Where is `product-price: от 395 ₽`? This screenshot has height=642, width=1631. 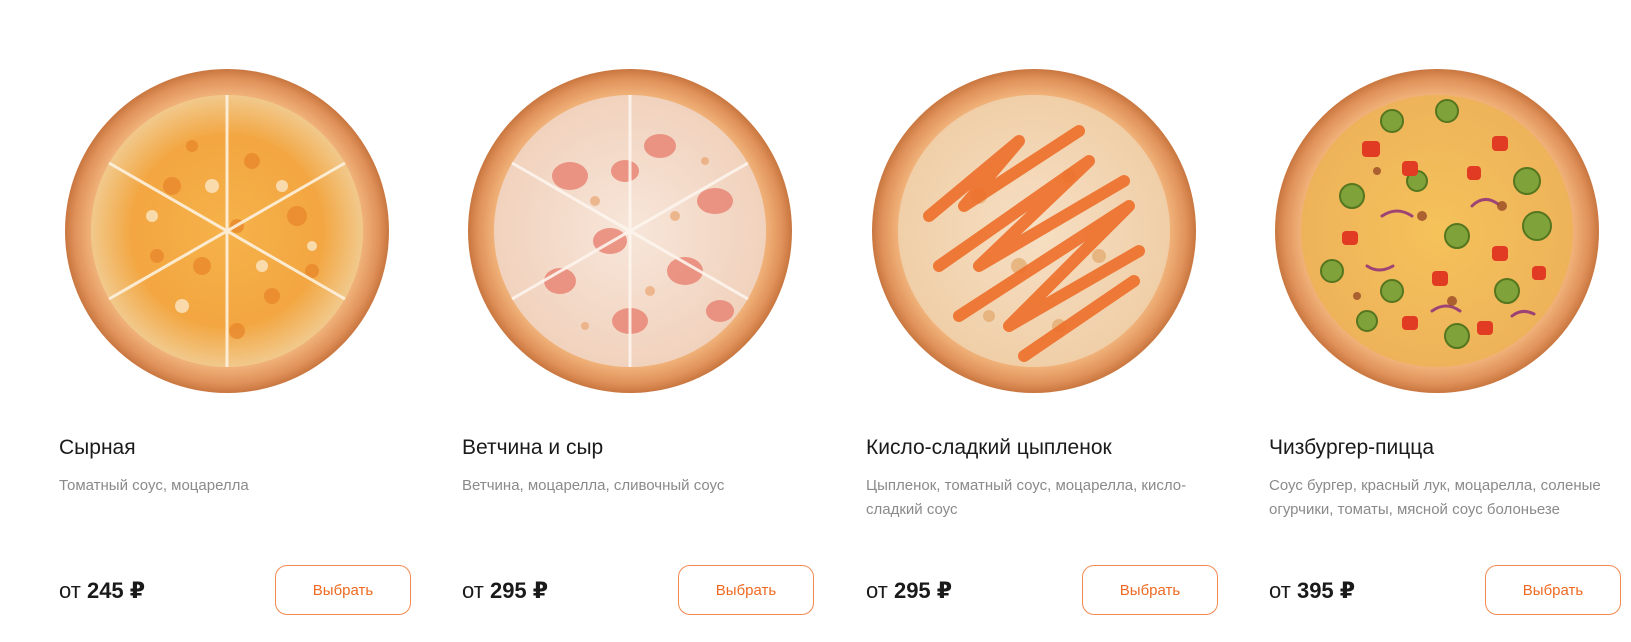
product-price: от 395 ₽ is located at coordinates (1312, 591).